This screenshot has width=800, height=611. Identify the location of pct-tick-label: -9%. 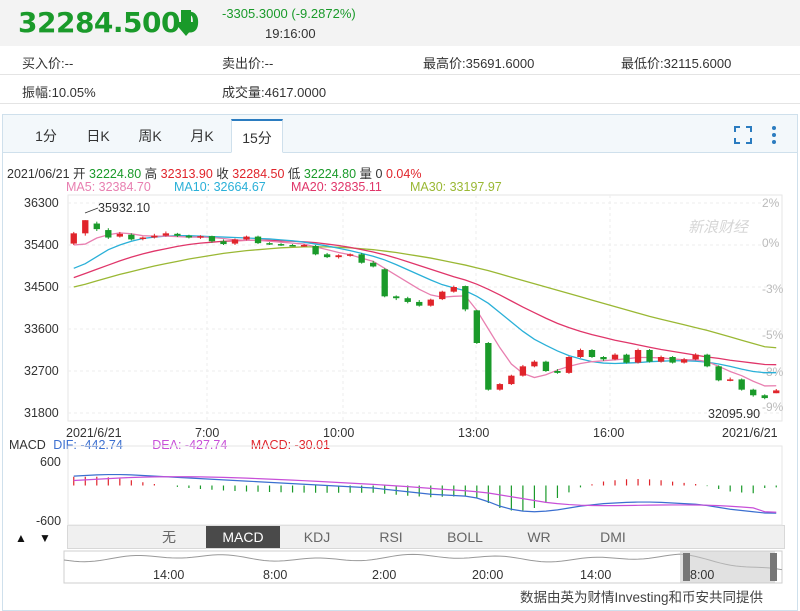
(773, 407).